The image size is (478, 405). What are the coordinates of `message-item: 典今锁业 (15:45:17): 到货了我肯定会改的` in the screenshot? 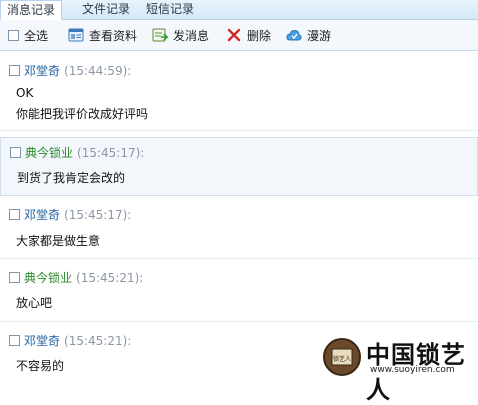 It's located at (239, 166).